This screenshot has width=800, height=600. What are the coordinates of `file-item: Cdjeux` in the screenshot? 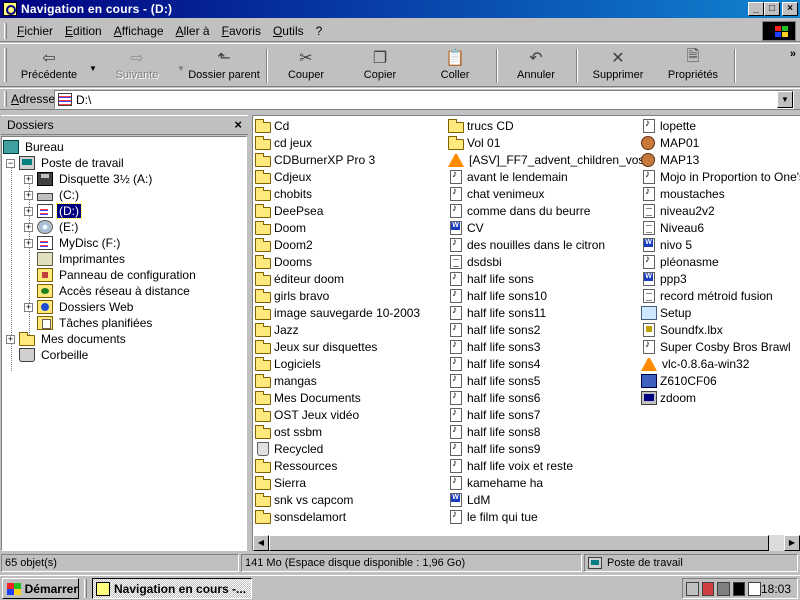 It's located at (283, 177).